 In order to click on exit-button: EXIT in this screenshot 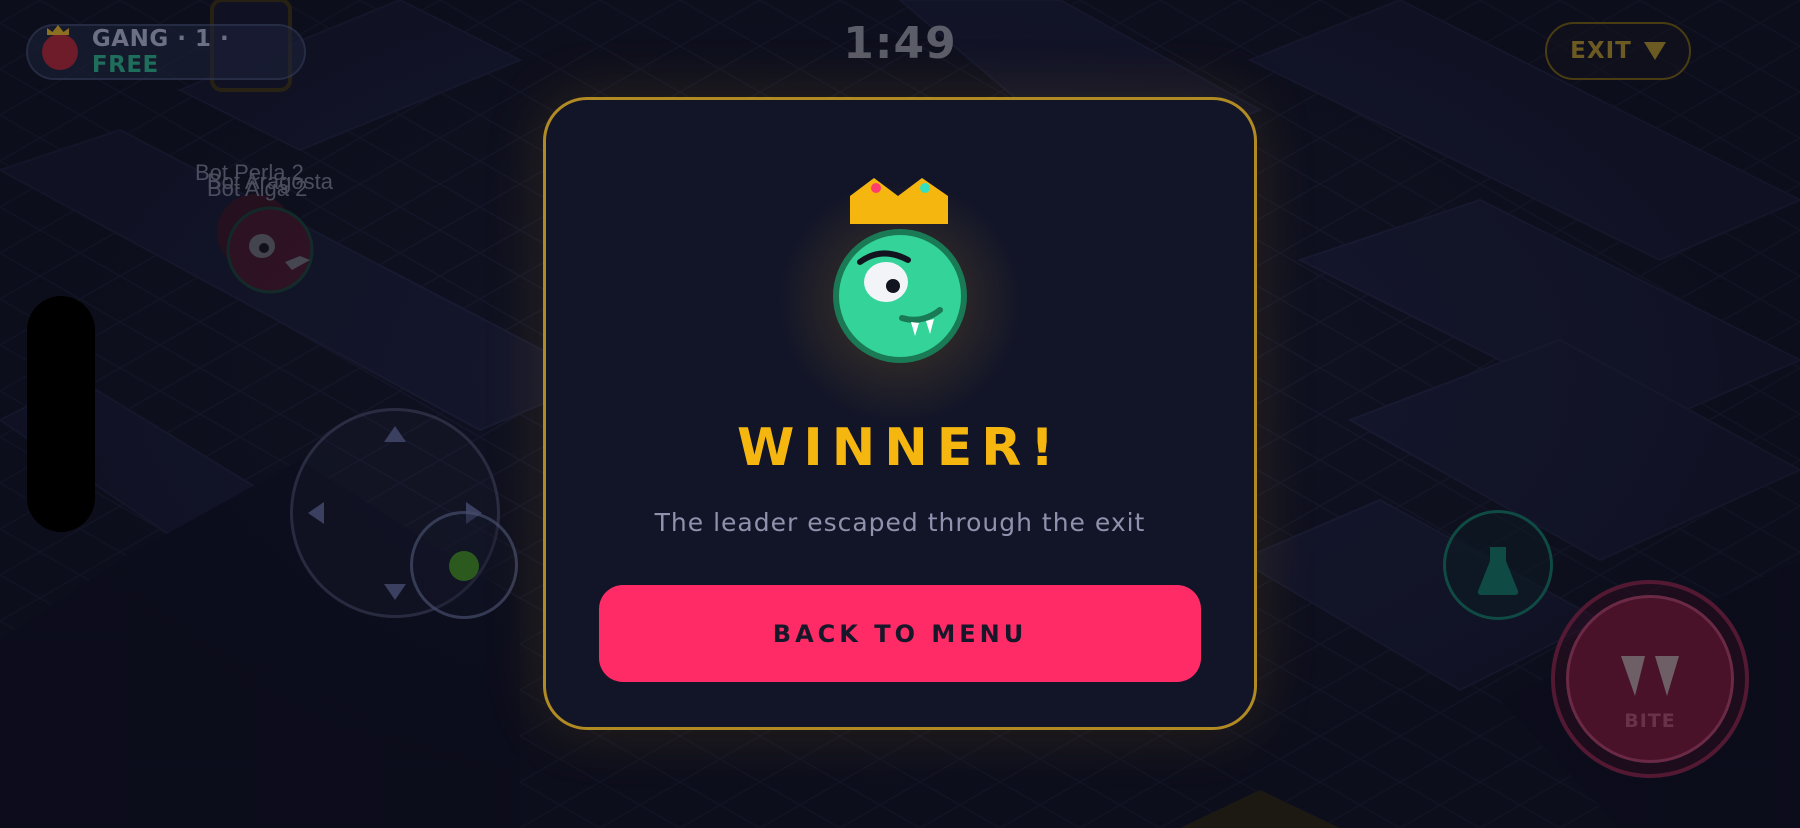, I will do `click(1618, 51)`.